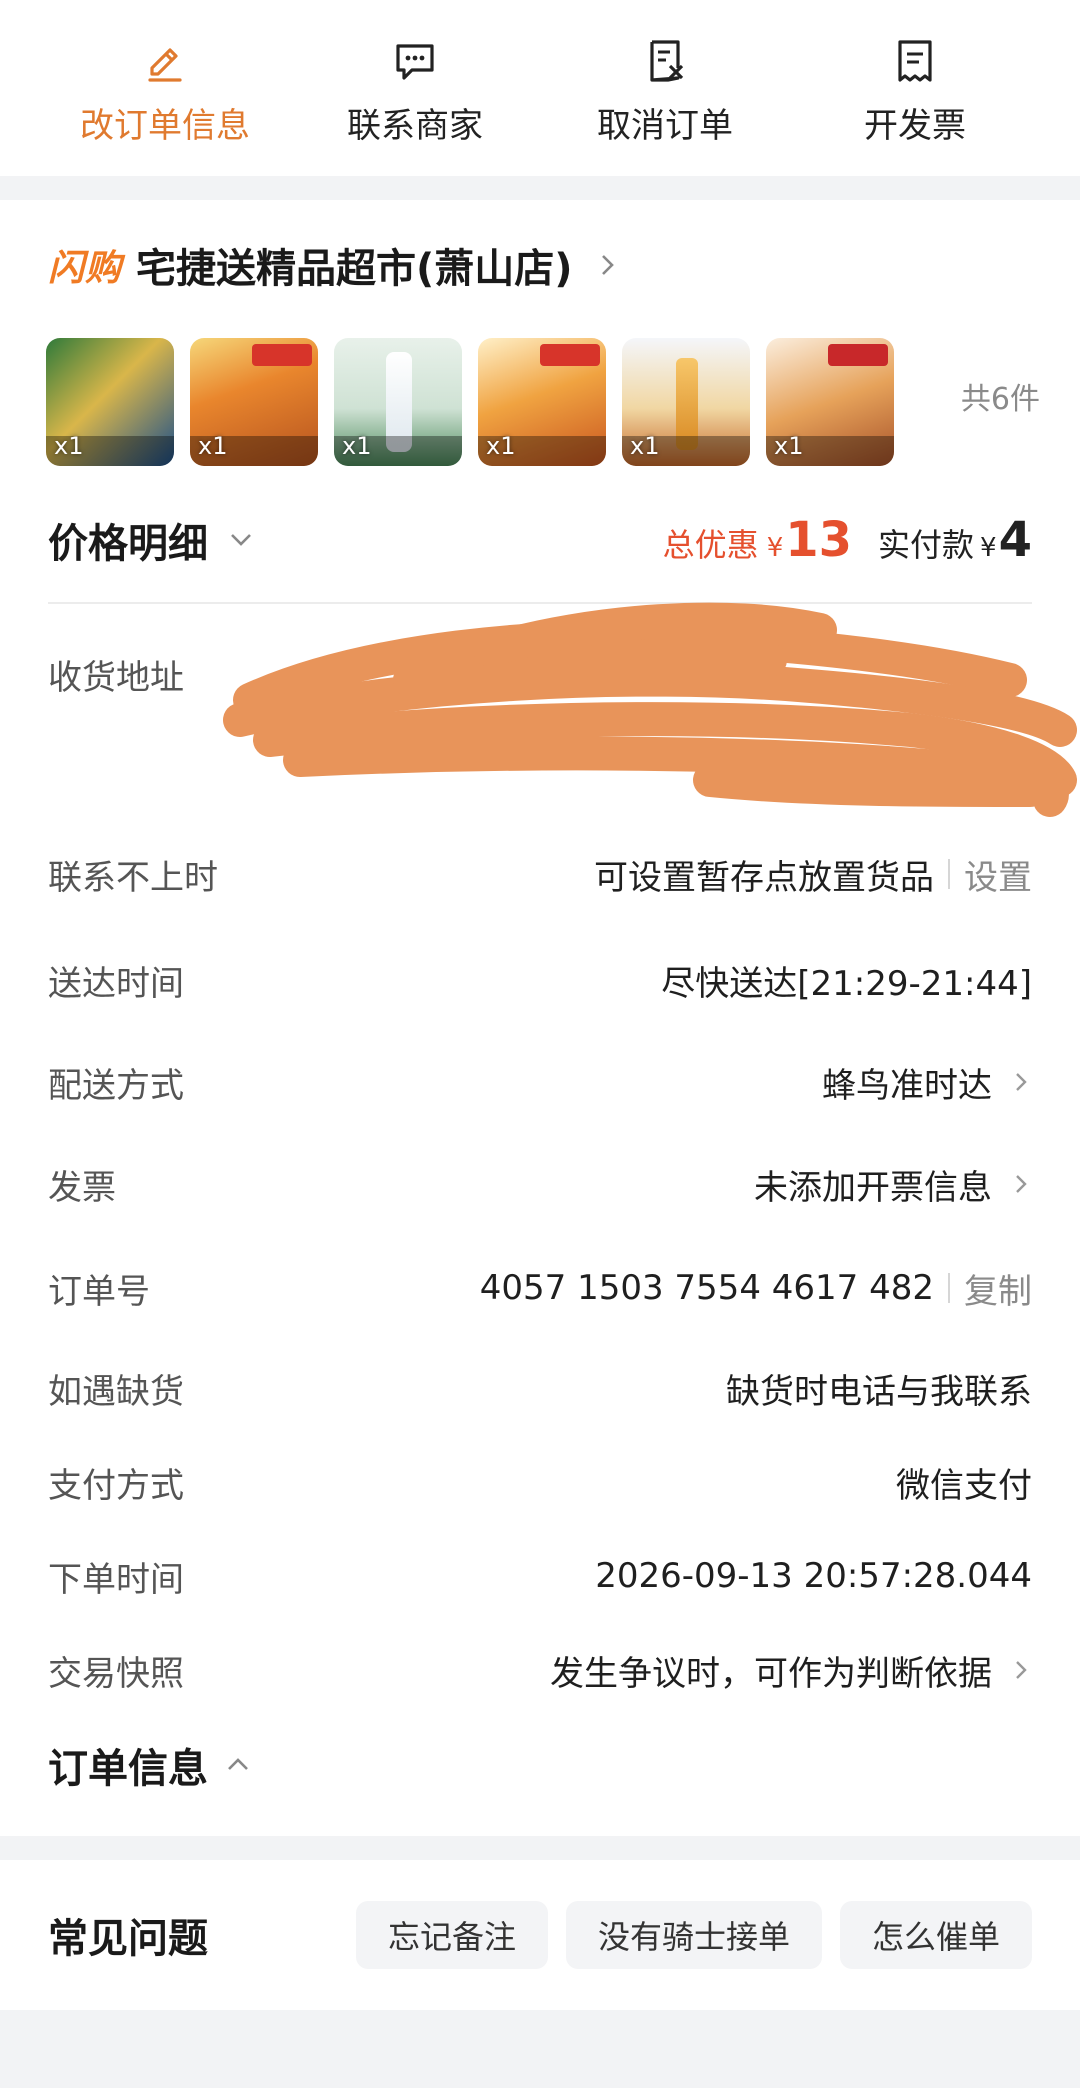 Image resolution: width=1080 pixels, height=2088 pixels. What do you see at coordinates (116, 983) in the screenshot?
I see `delivery-time-key: 送达时间` at bounding box center [116, 983].